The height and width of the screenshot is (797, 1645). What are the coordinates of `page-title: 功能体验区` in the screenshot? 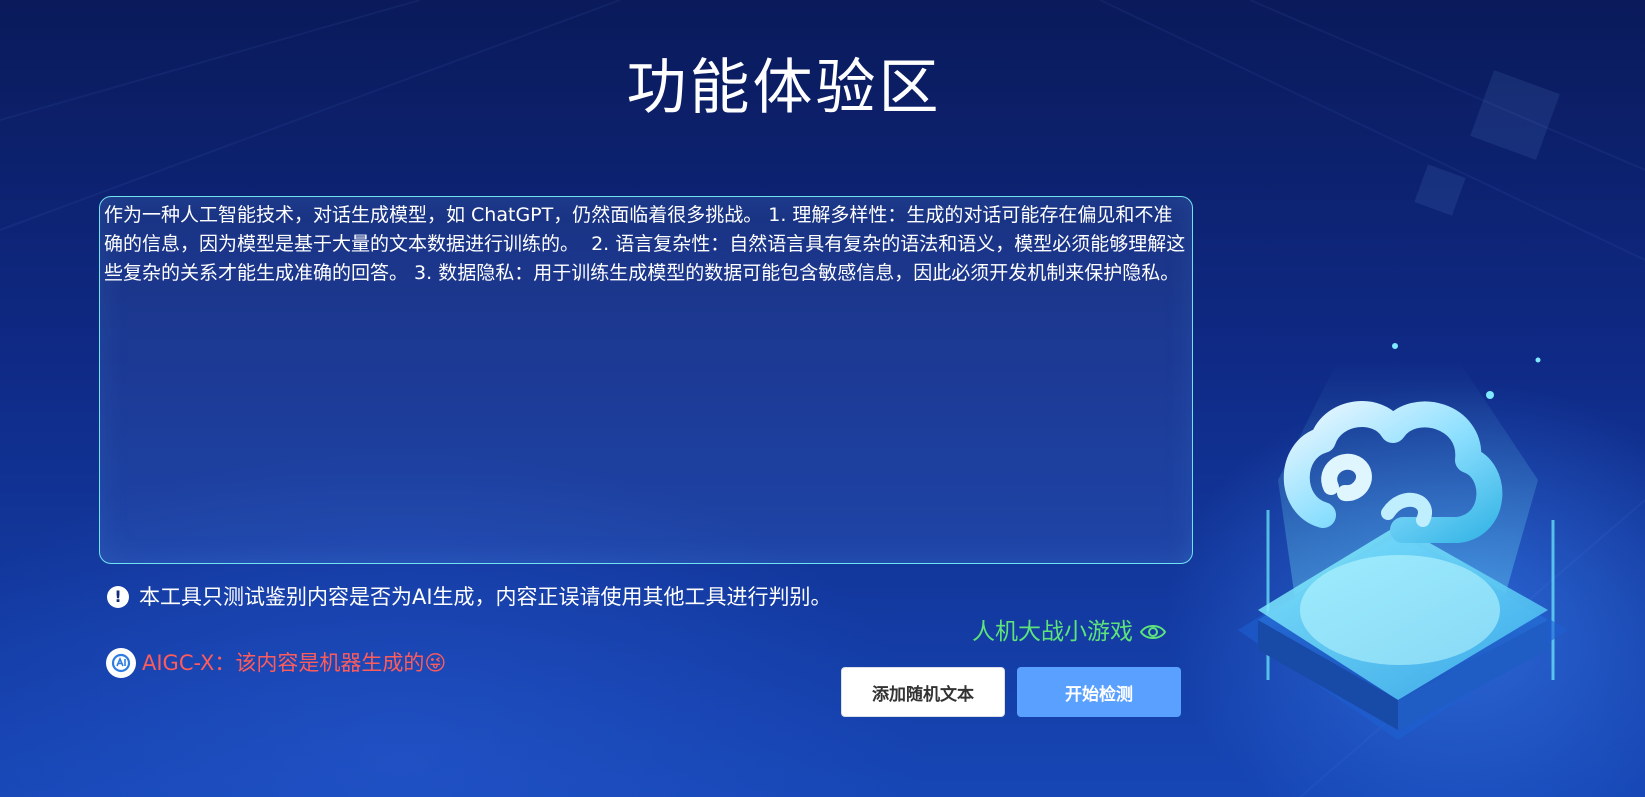 It's located at (784, 88).